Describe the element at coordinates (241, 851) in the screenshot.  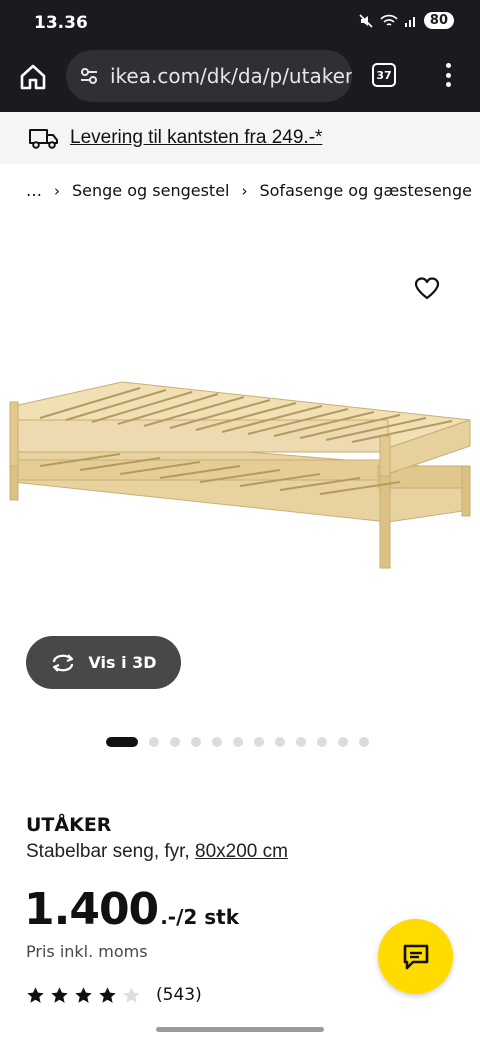
I see `product-size-link: 80x200 cm` at that location.